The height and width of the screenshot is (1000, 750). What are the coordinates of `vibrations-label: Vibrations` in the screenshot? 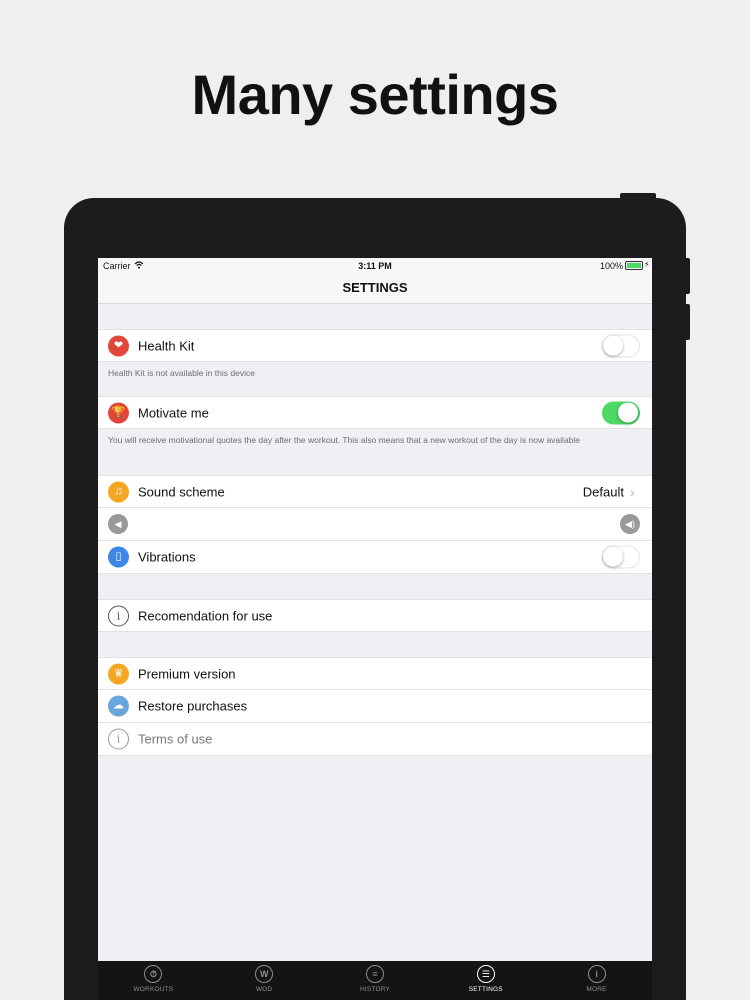 It's located at (167, 557).